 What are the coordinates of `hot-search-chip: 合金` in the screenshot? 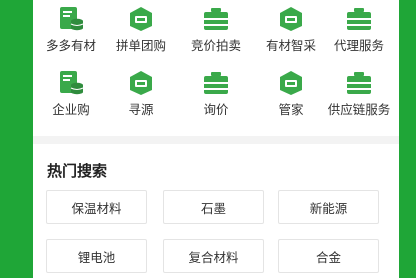 It's located at (328, 256).